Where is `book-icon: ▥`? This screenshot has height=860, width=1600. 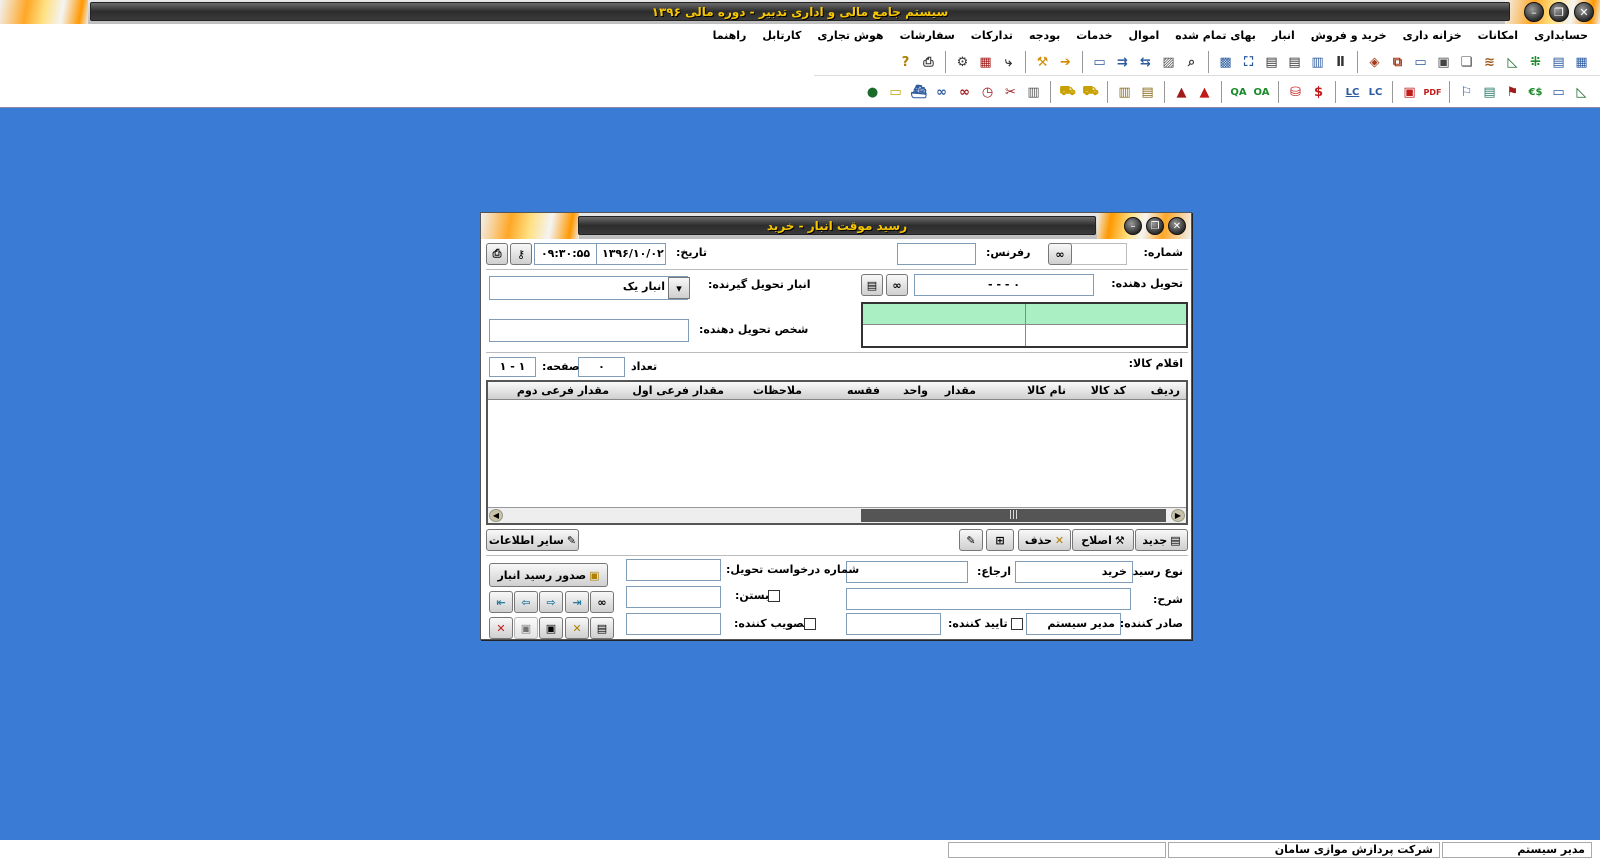
book-icon: ▥ is located at coordinates (1033, 92).